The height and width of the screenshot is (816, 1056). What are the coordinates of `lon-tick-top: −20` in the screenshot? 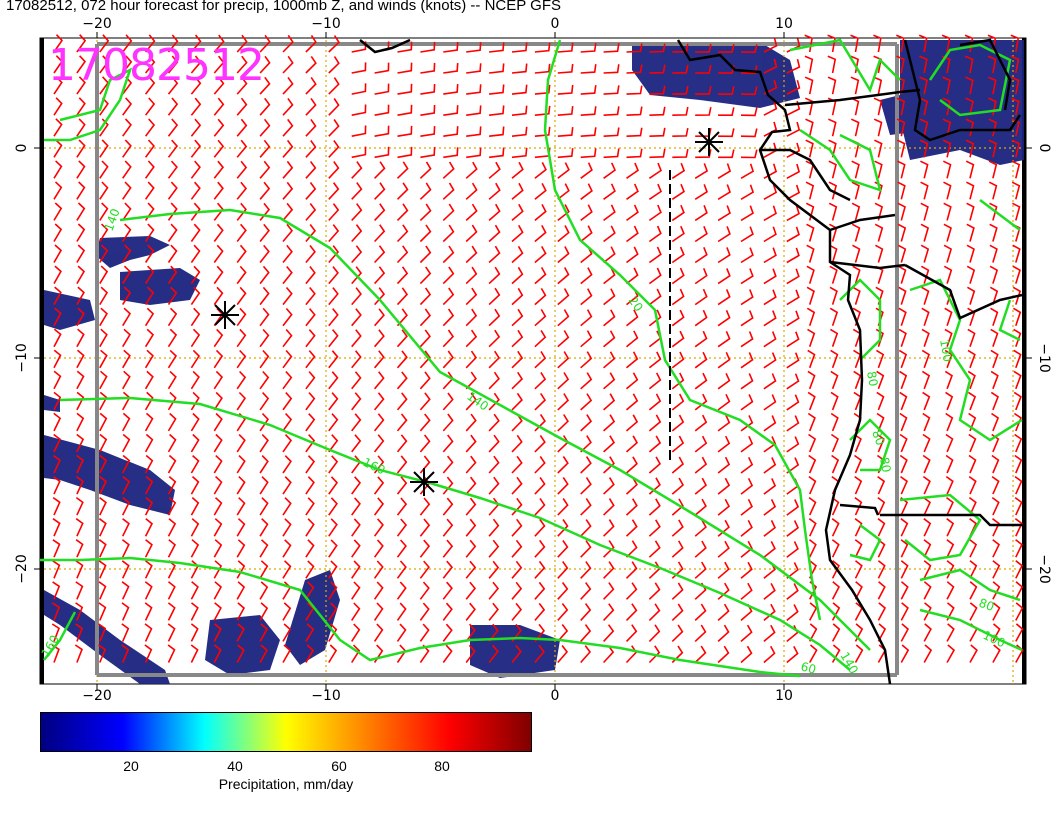 It's located at (97, 24).